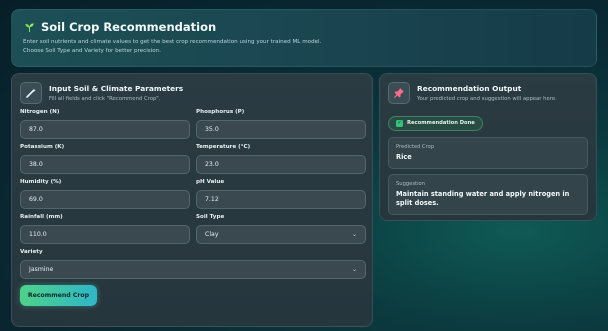 The width and height of the screenshot is (608, 331). Describe the element at coordinates (415, 146) in the screenshot. I see `predicted-crop-label: Predicted Crop` at that location.